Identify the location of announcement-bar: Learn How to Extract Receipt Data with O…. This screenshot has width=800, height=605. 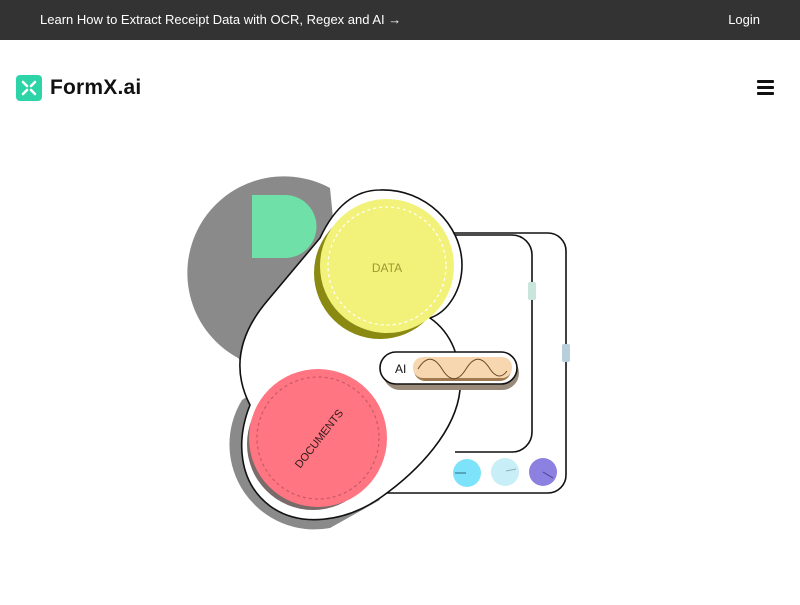
(400, 20).